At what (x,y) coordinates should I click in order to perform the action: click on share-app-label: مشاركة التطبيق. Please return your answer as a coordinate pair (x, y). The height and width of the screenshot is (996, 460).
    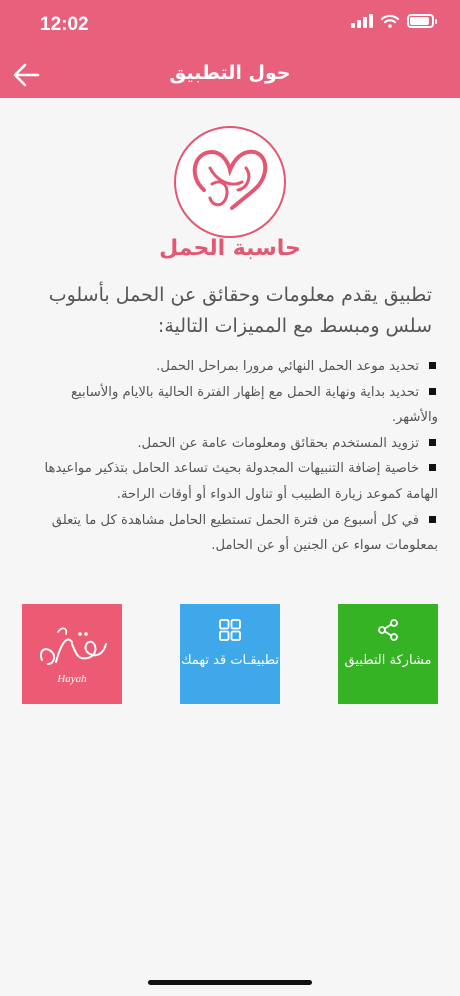
    Looking at the image, I should click on (388, 660).